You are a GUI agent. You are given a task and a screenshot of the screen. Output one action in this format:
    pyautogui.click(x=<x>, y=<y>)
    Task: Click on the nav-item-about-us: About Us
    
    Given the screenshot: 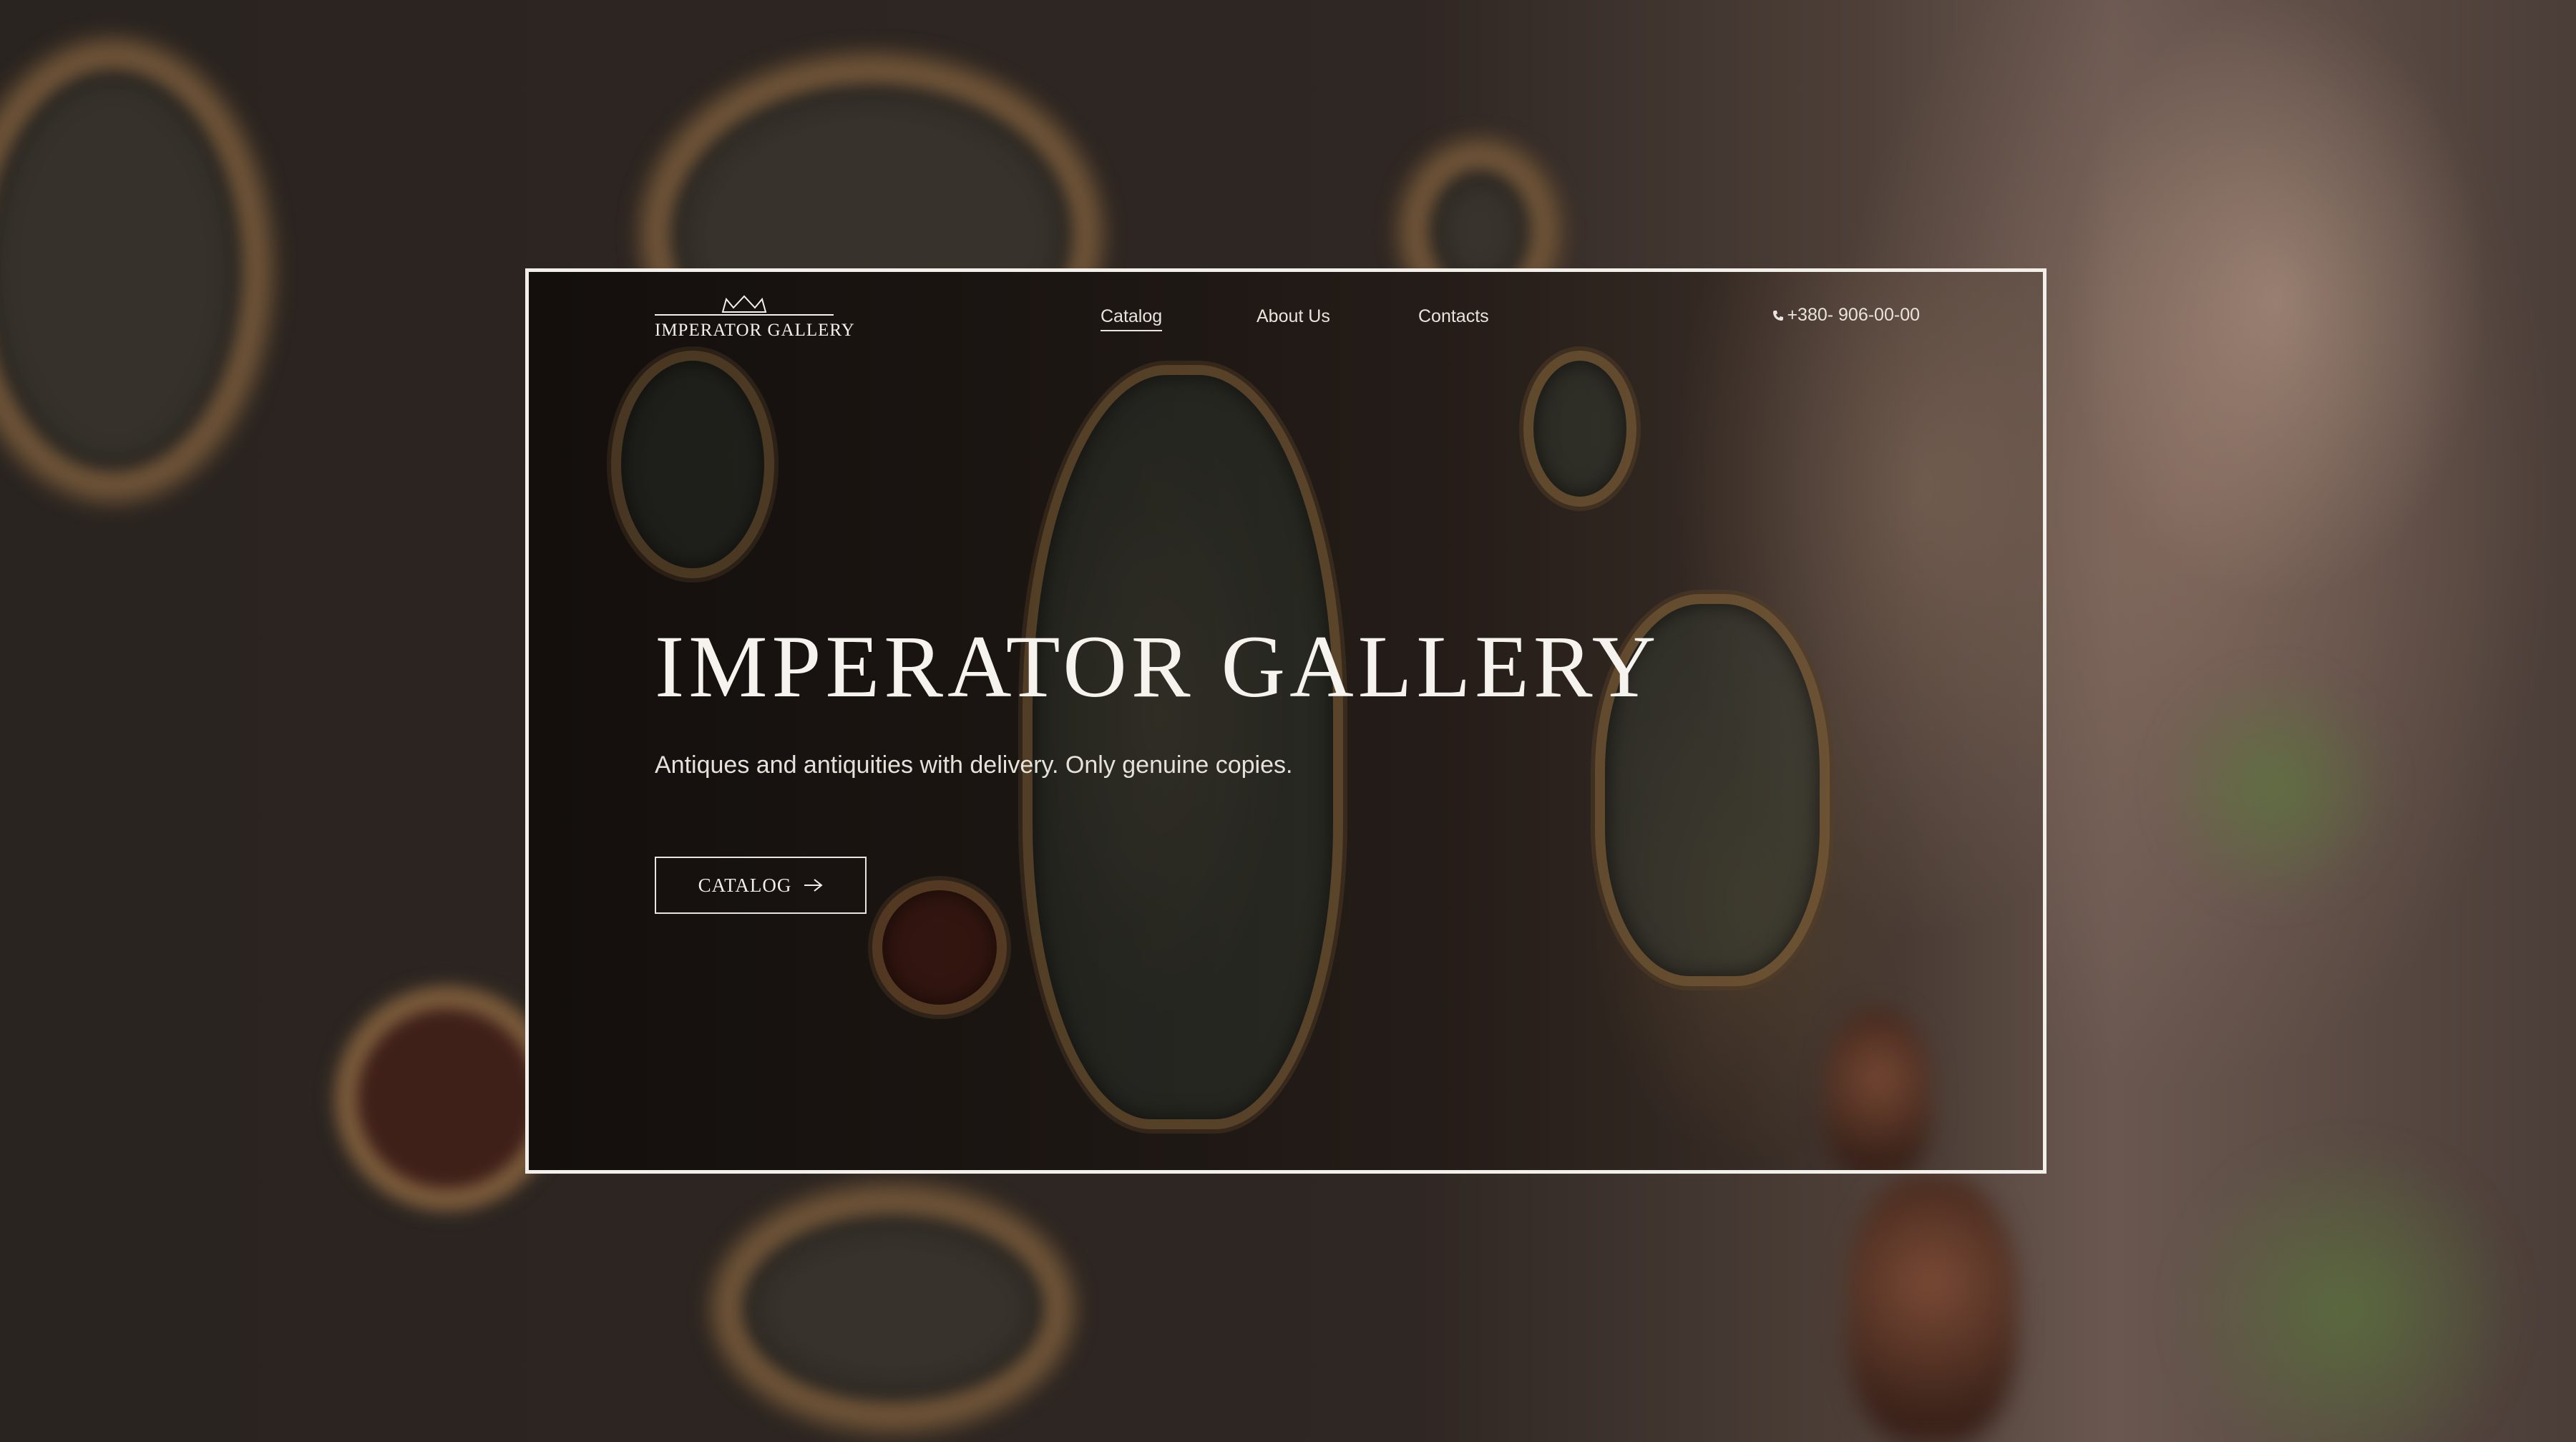 What is the action you would take?
    pyautogui.click(x=1293, y=316)
    